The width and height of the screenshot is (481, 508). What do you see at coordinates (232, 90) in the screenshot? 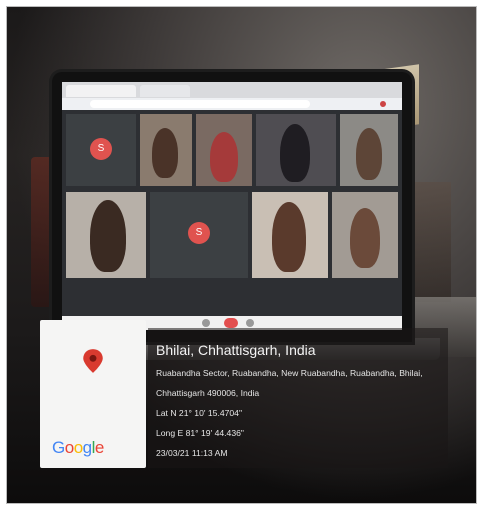
I see `browser-tab-bar` at bounding box center [232, 90].